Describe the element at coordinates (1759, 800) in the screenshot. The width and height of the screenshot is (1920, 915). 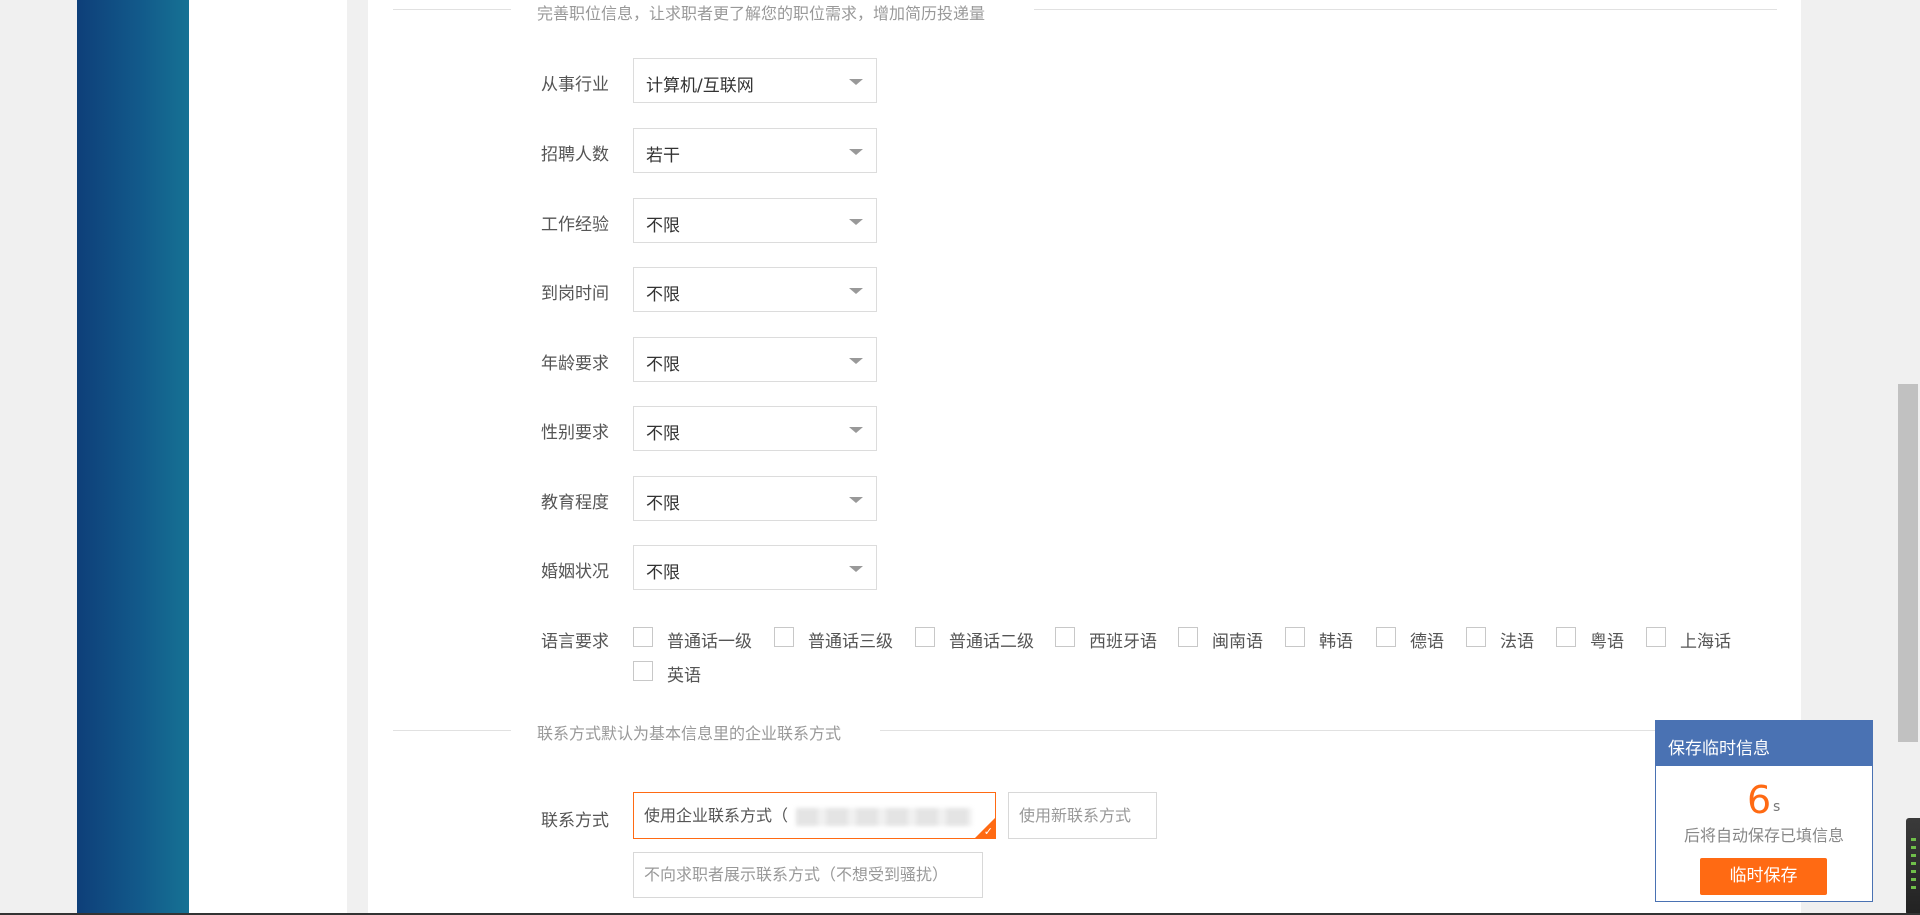
I see `countdown-value: 6` at that location.